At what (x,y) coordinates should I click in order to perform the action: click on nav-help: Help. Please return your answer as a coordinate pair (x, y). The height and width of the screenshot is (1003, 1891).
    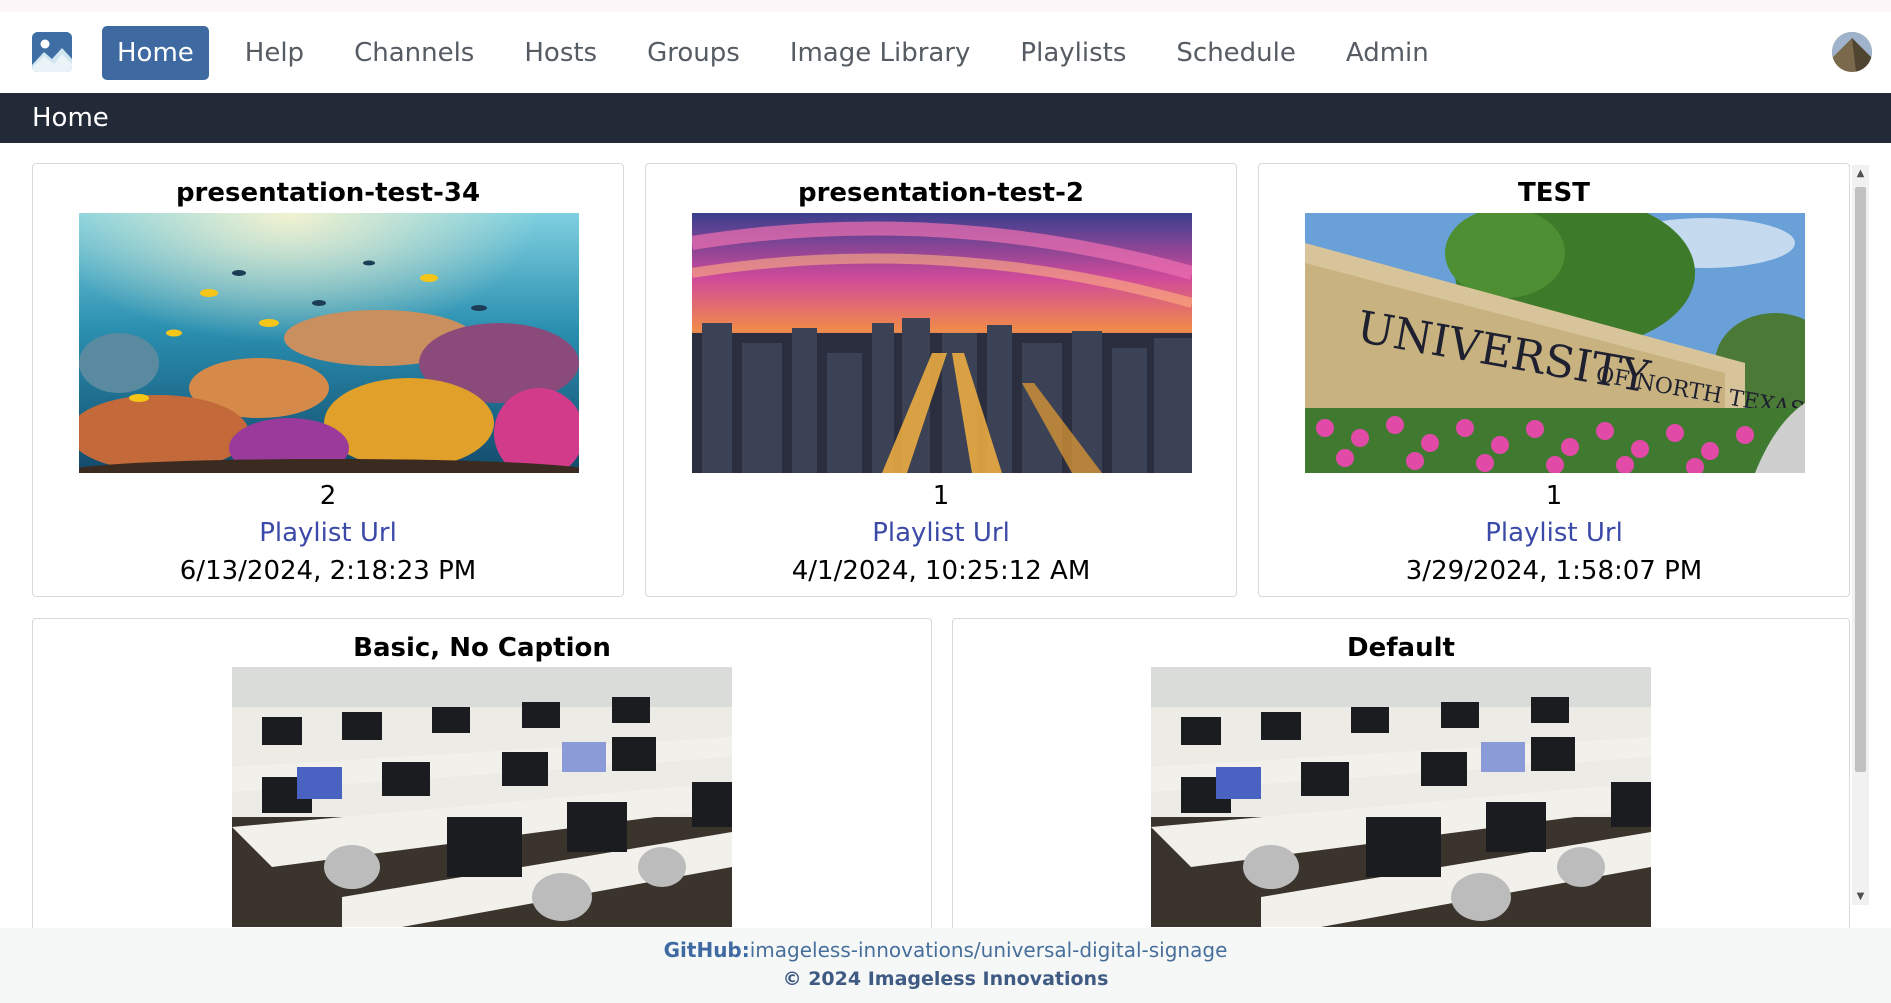
    Looking at the image, I should click on (274, 53).